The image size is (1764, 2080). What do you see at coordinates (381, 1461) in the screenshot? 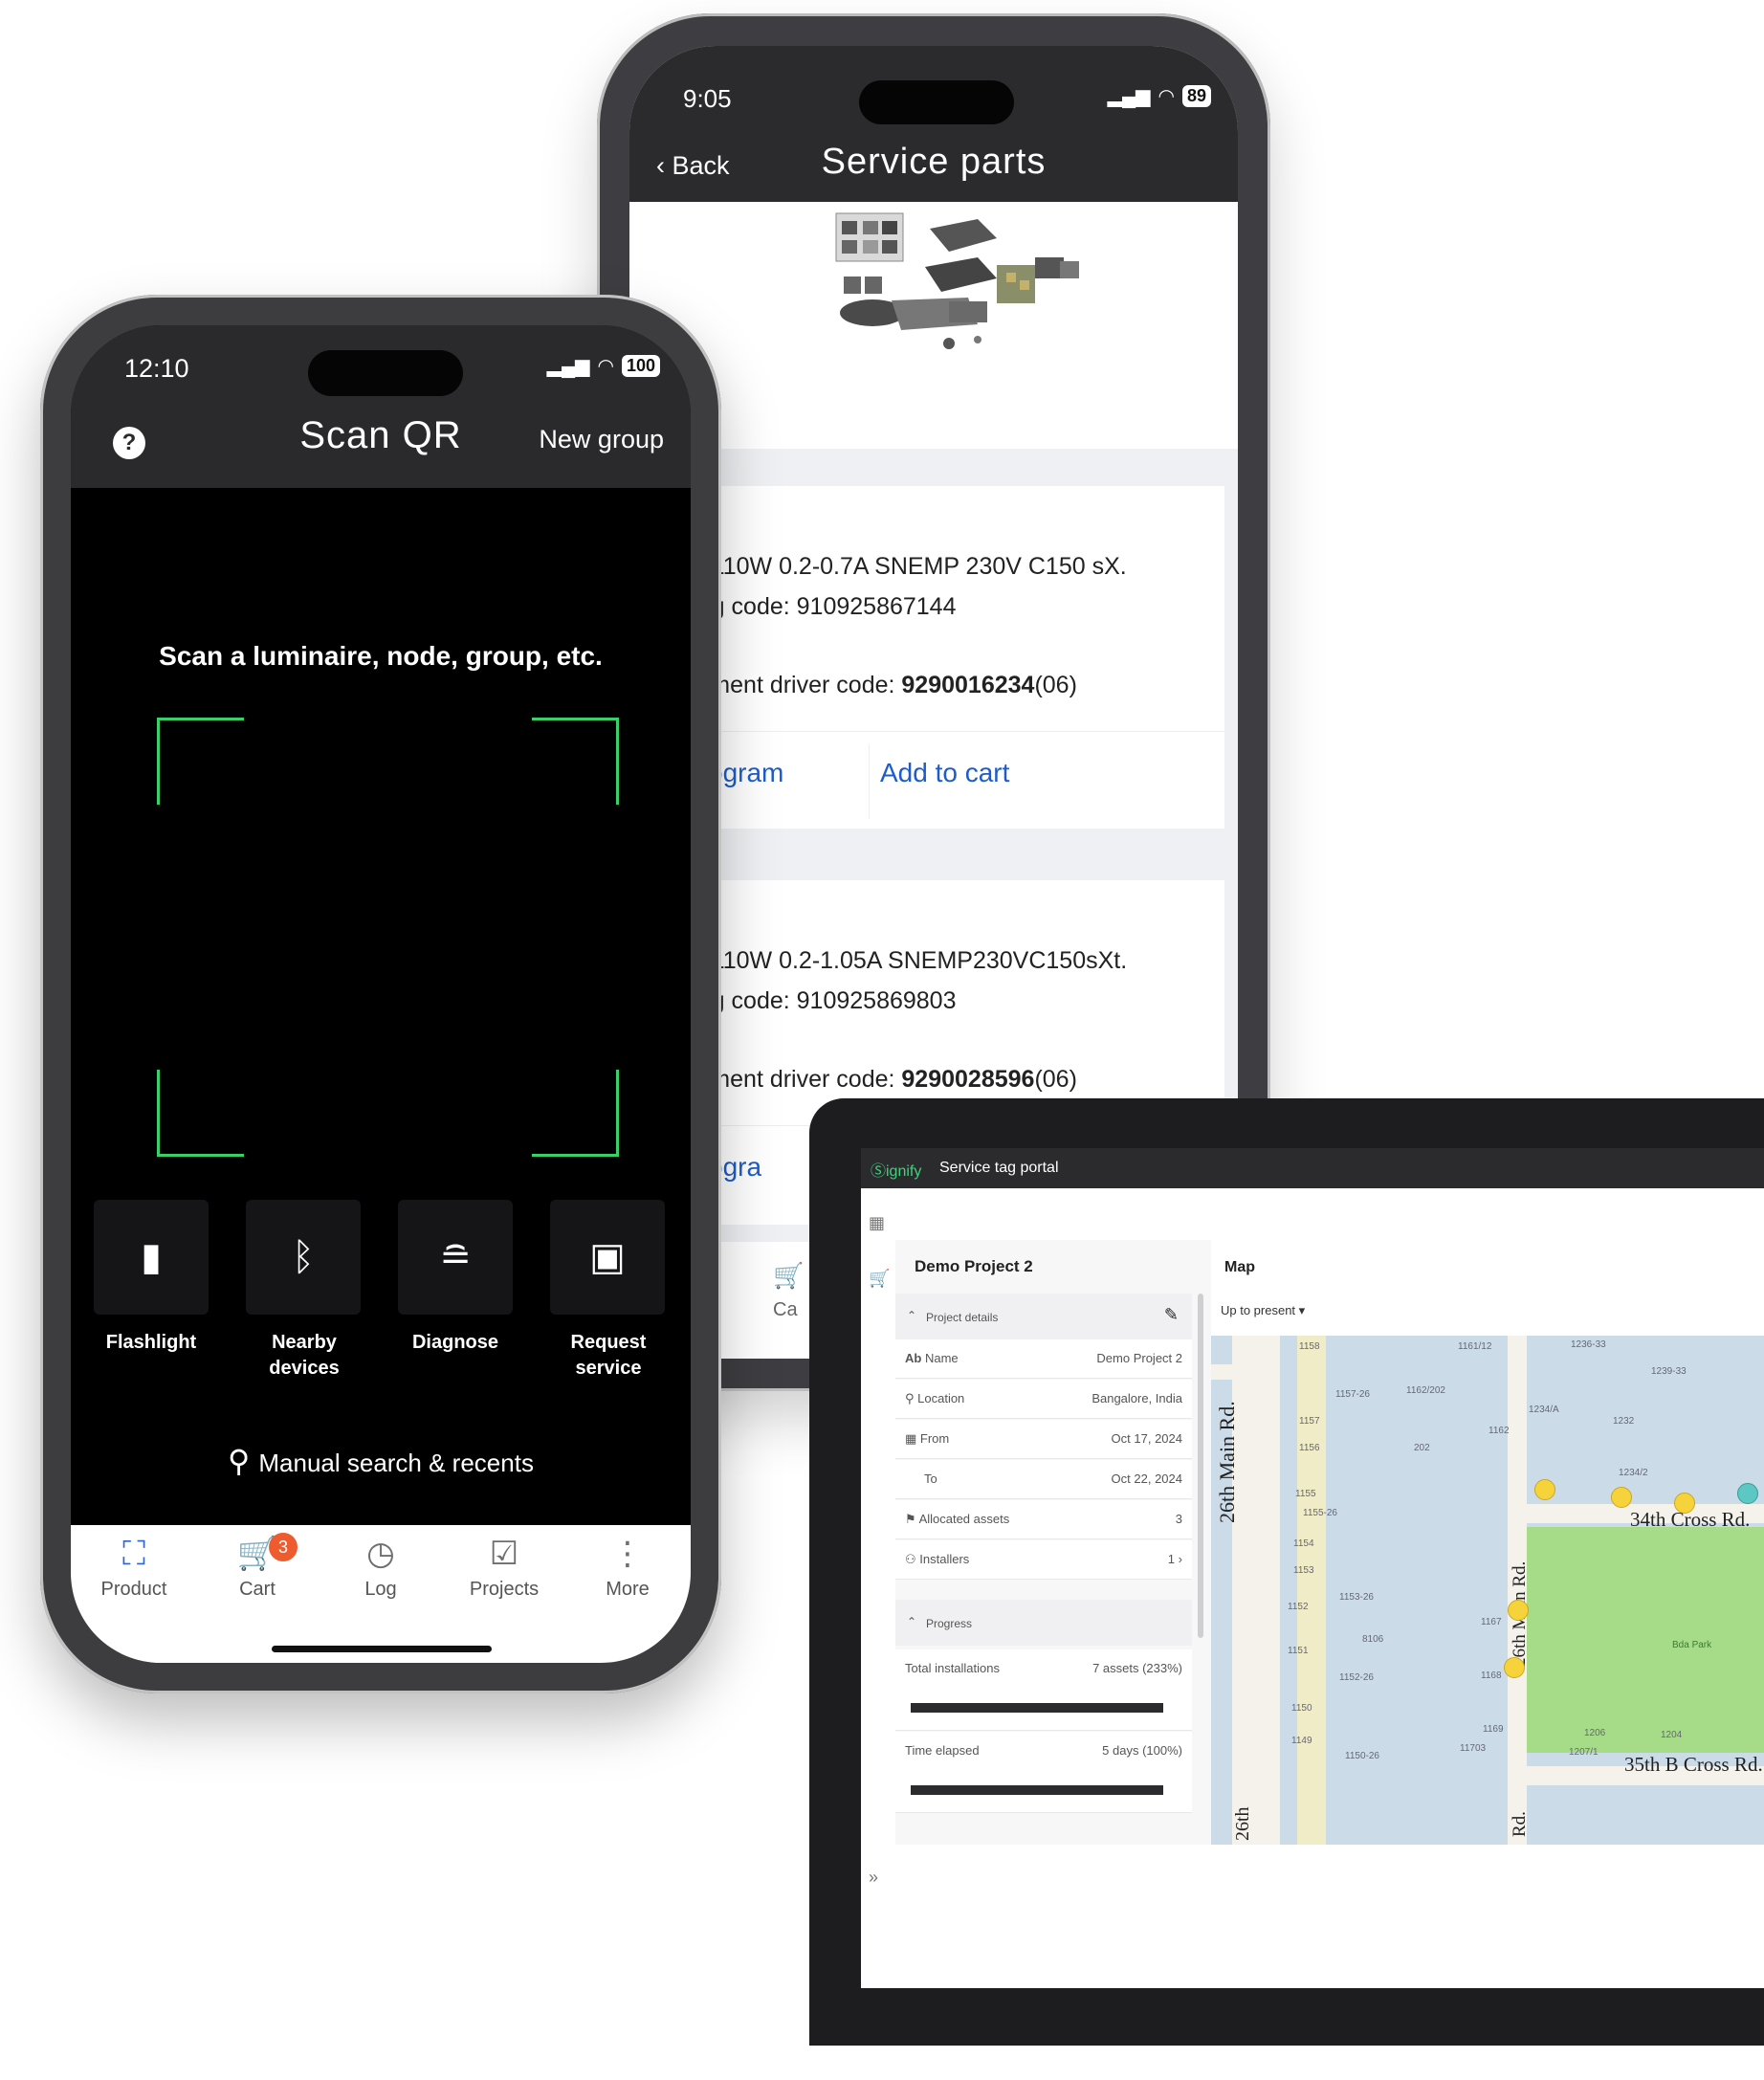
I see `manual-search-button: ⚲ Manual search & recents` at bounding box center [381, 1461].